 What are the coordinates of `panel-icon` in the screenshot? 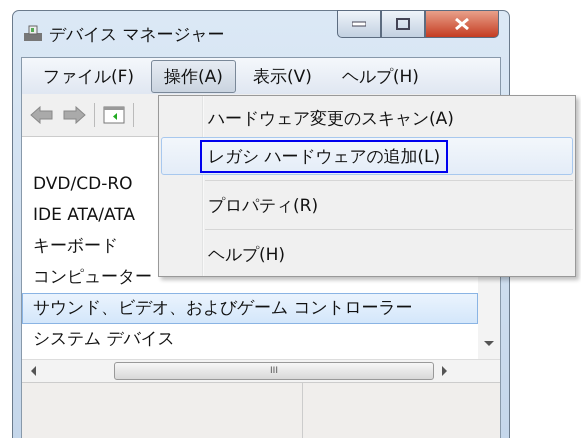 It's located at (114, 115).